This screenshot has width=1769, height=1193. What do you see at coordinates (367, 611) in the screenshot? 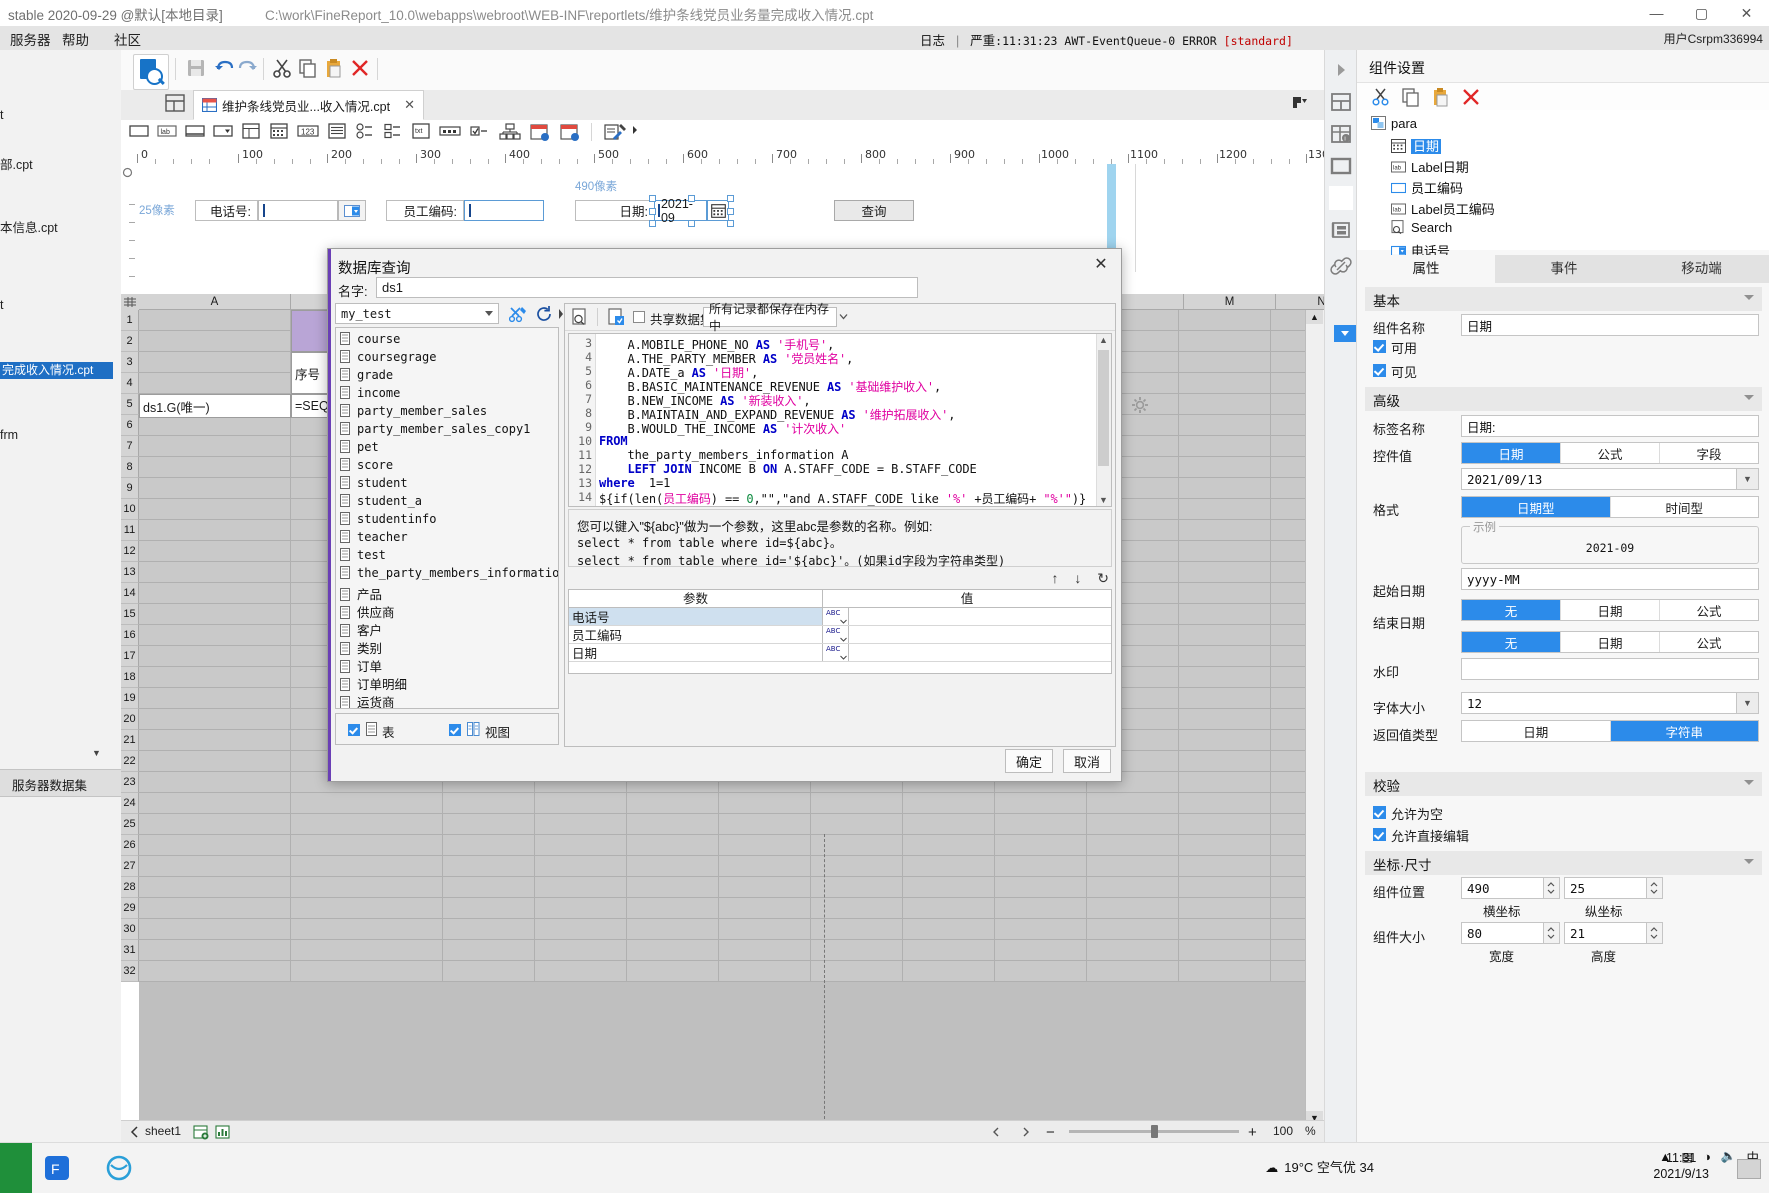
I see `table-item-15: 供应商` at bounding box center [367, 611].